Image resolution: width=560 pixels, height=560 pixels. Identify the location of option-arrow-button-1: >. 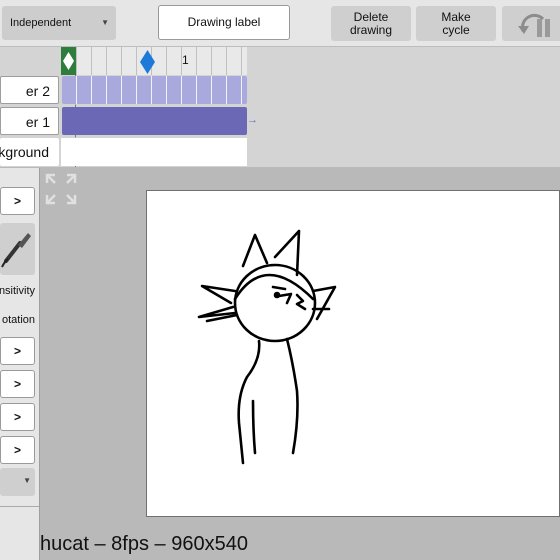
(17, 351).